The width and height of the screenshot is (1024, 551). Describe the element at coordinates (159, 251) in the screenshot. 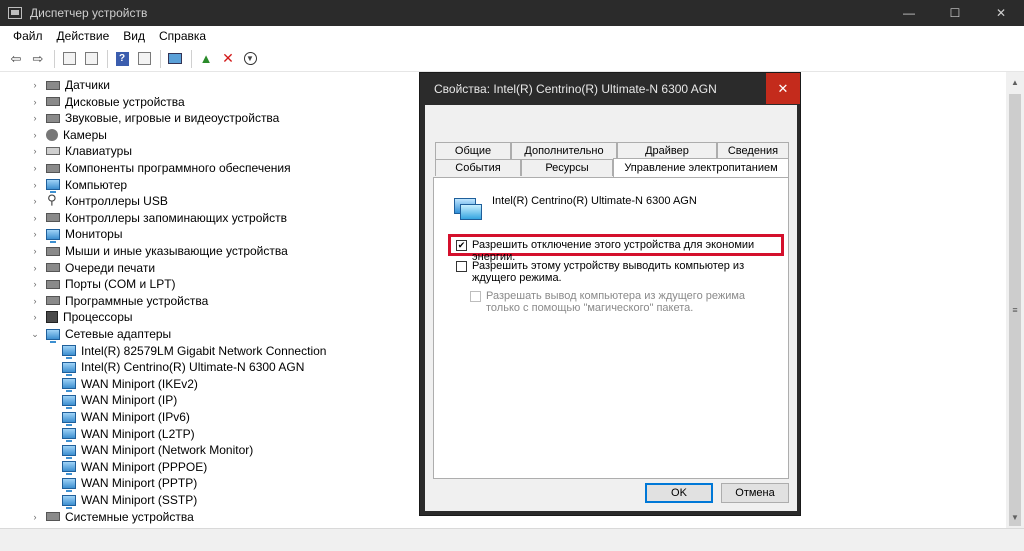

I see `tree-category: › Мыши и иные указывающие устройства` at that location.